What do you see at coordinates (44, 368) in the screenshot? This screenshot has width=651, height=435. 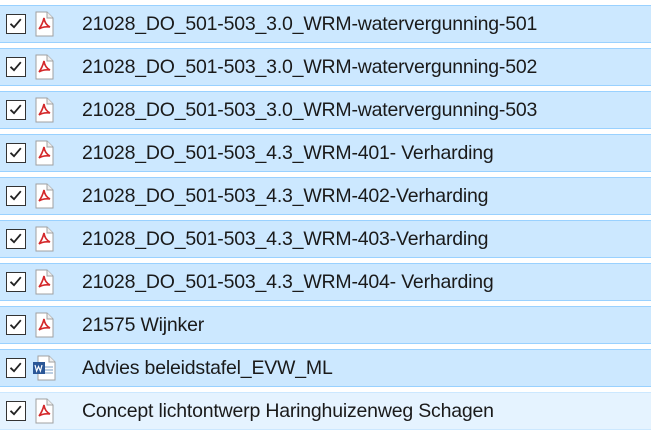 I see `word-document-icon` at bounding box center [44, 368].